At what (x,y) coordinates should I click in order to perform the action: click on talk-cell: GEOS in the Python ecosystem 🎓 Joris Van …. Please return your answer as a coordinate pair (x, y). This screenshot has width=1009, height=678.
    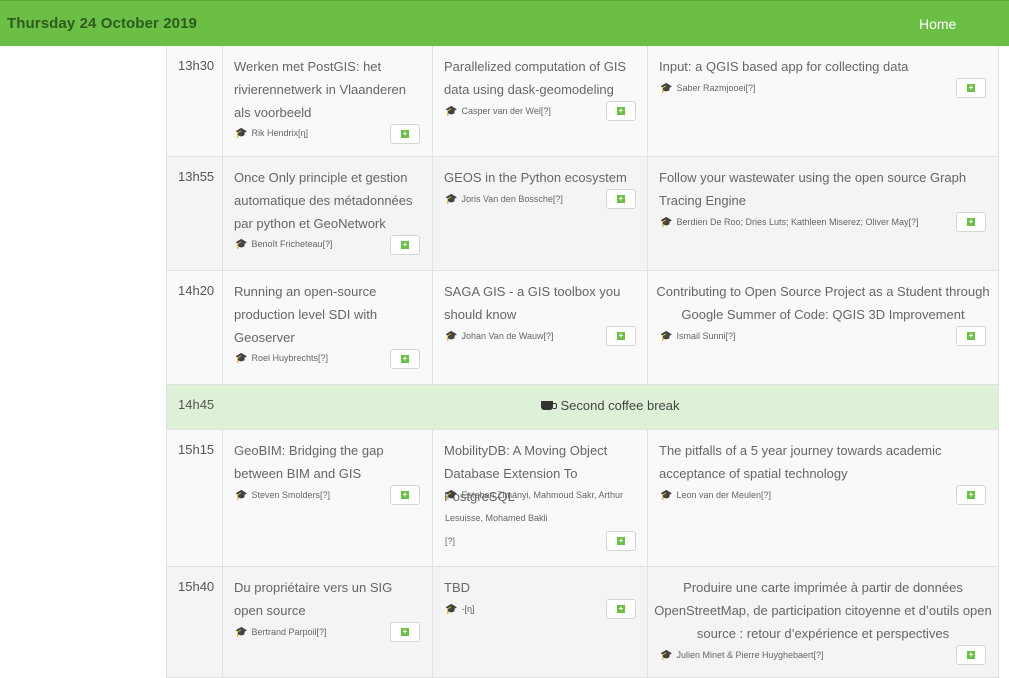
    Looking at the image, I should click on (540, 213).